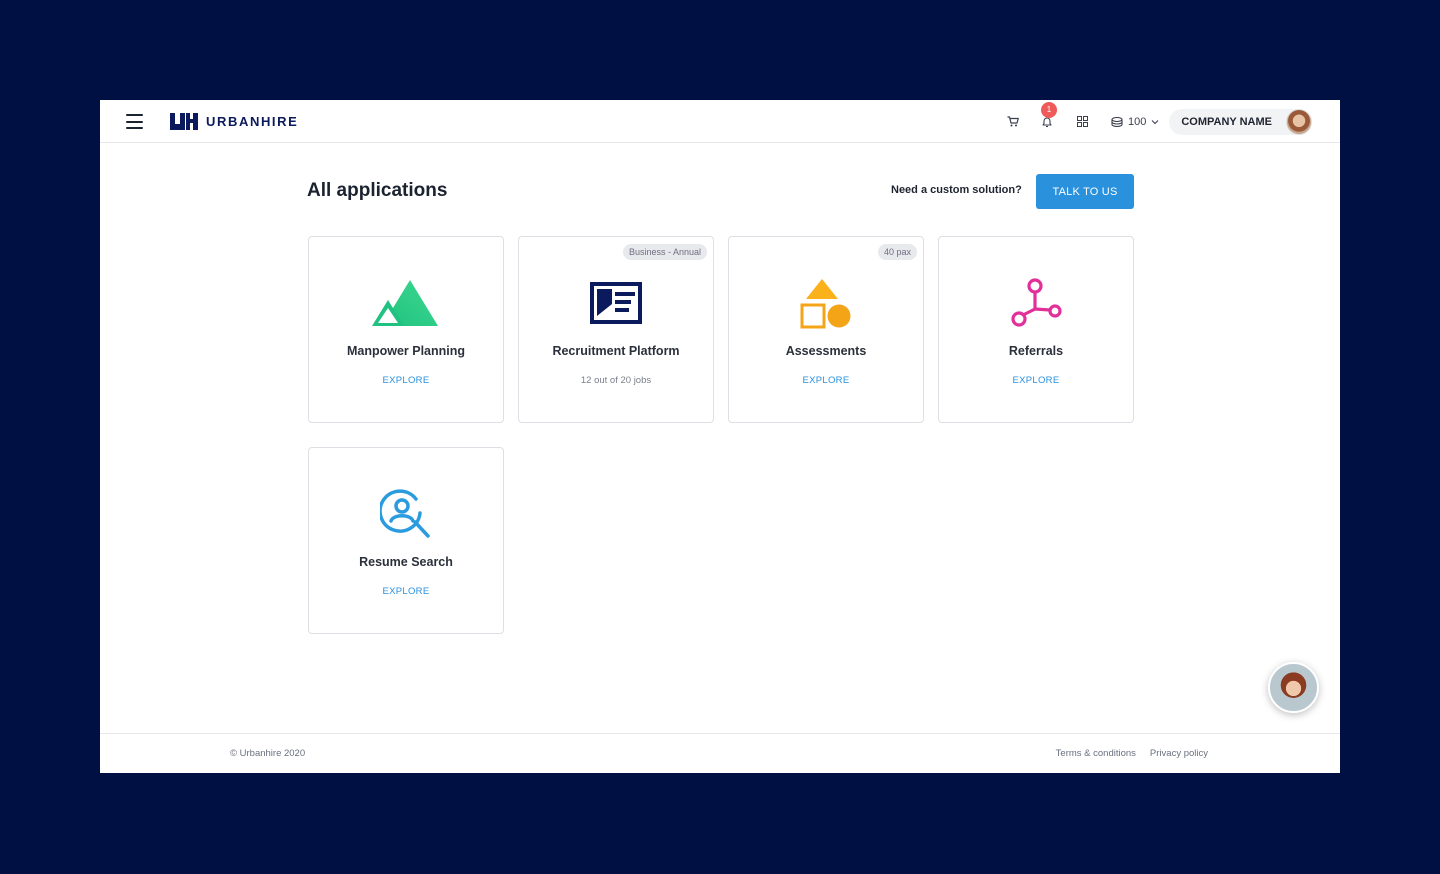 This screenshot has height=874, width=1440. What do you see at coordinates (956, 190) in the screenshot?
I see `custom-solution-text: Need a custom solution?` at bounding box center [956, 190].